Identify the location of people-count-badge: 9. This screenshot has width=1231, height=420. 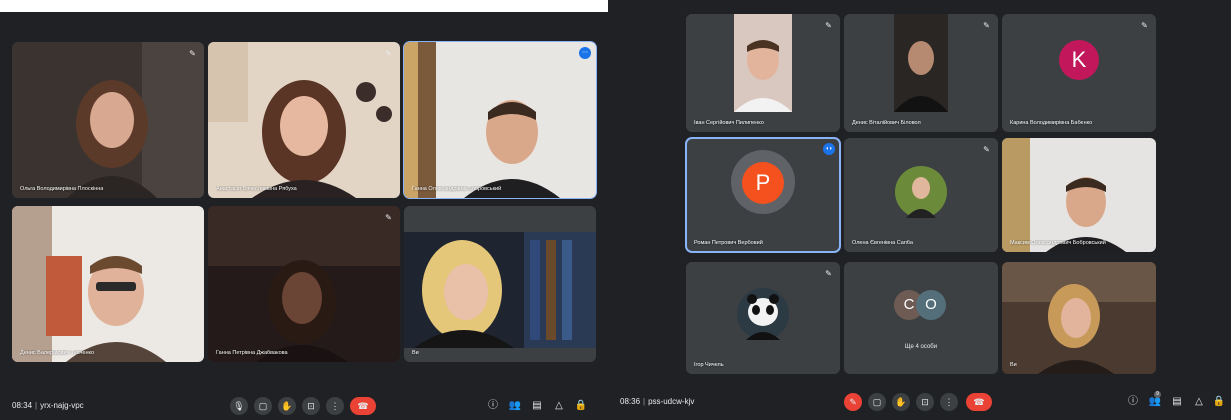
(1157, 394).